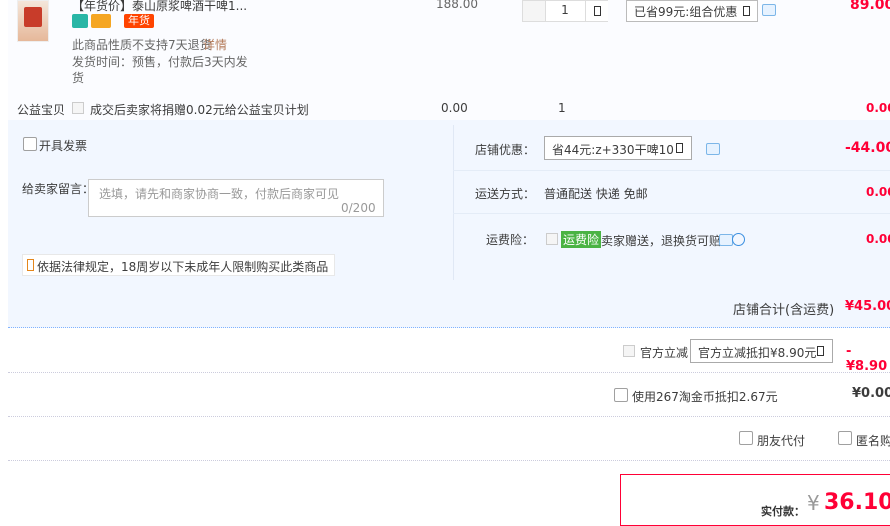 The height and width of the screenshot is (526, 890). Describe the element at coordinates (613, 150) in the screenshot. I see `shop-discount-value: 省44元:z+330干啤10` at that location.